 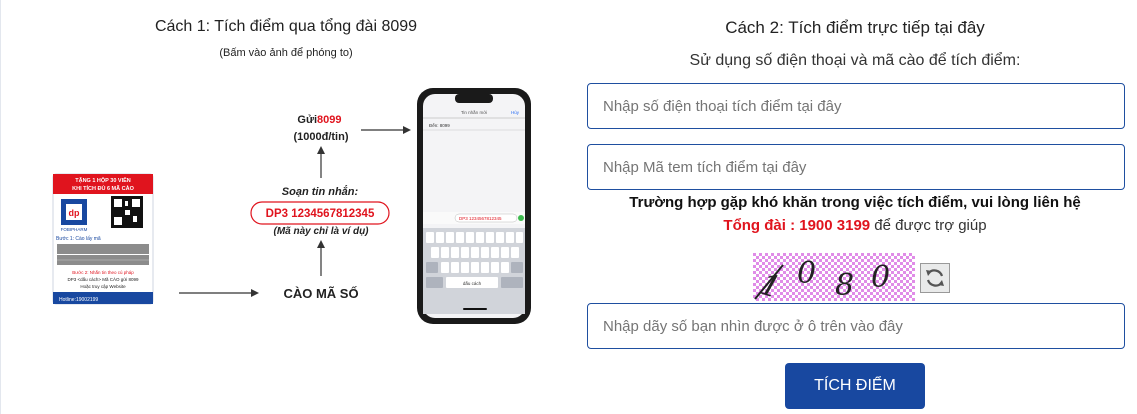 What do you see at coordinates (928, 225) in the screenshot?
I see `help-suffix: để được trợ giúp` at bounding box center [928, 225].